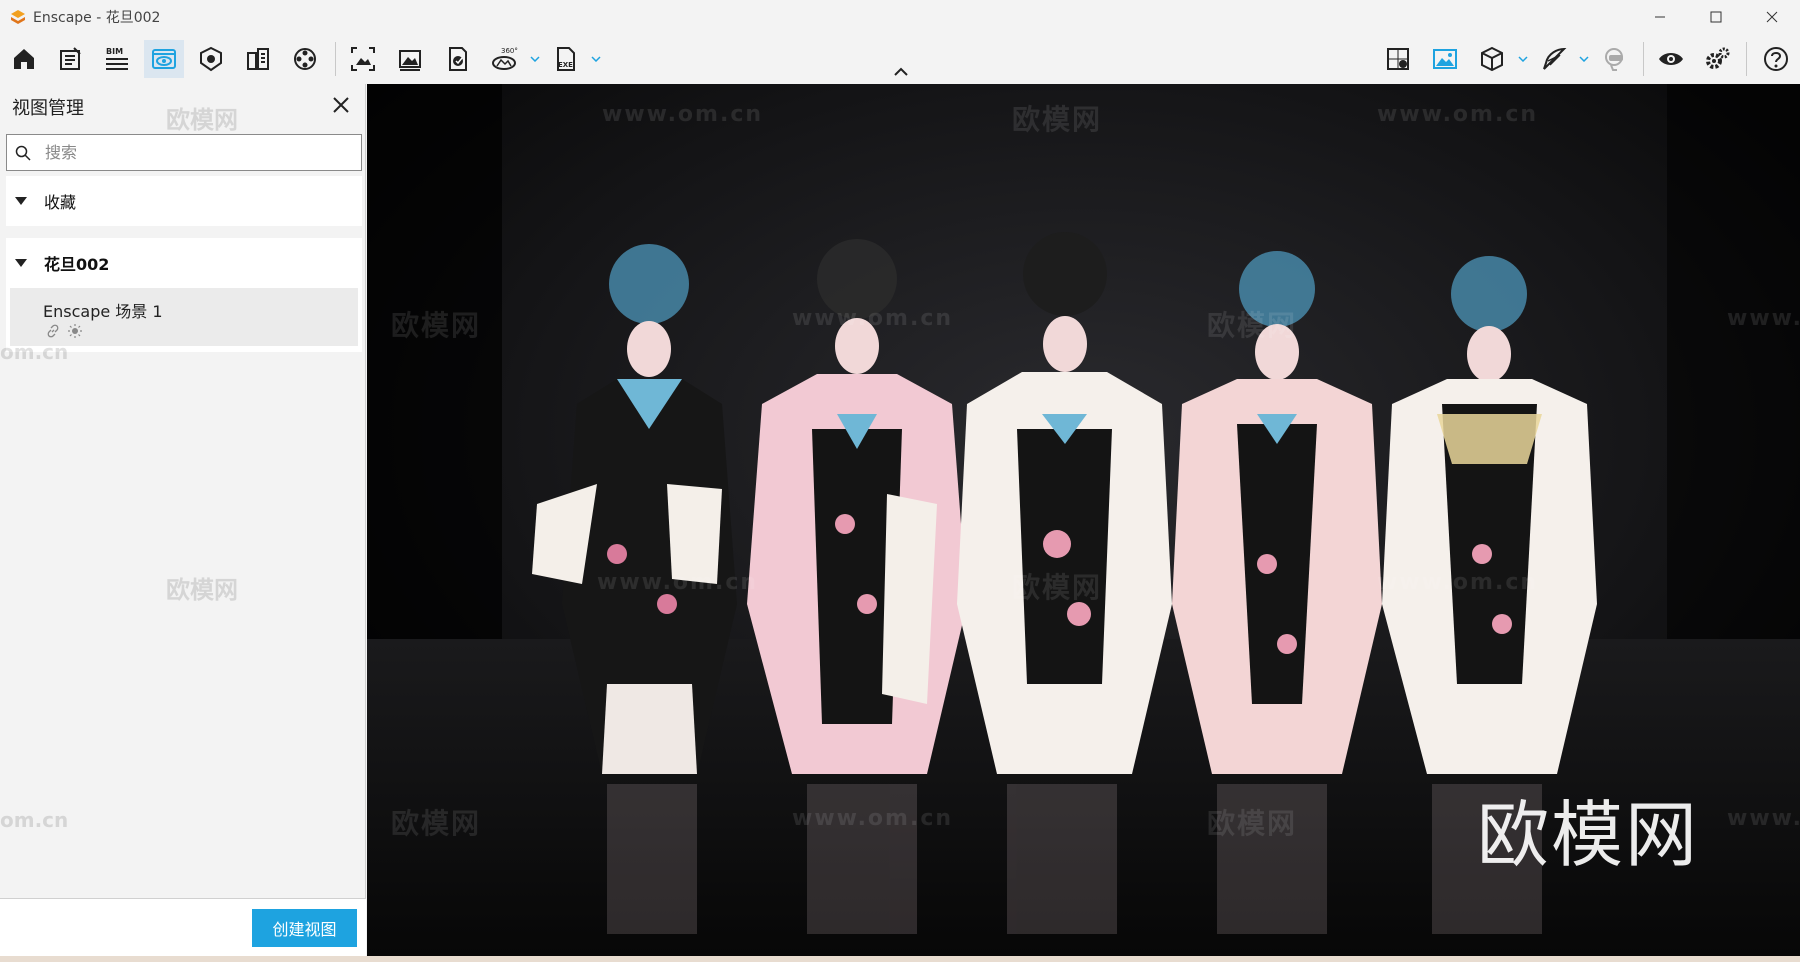 This screenshot has height=962, width=1800. I want to click on panorama-icon, so click(458, 59).